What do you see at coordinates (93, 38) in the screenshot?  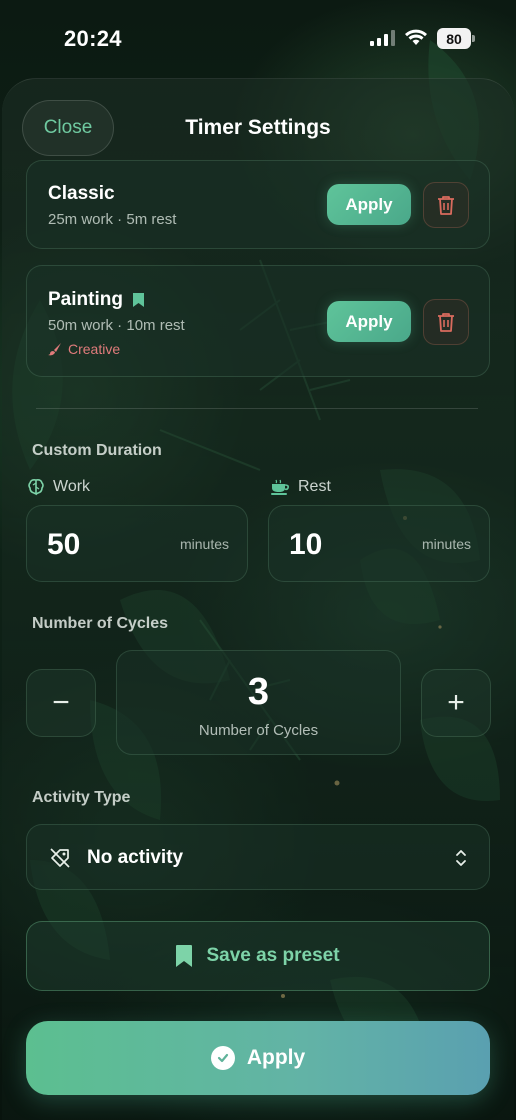 I see `status-time: 20:24` at bounding box center [93, 38].